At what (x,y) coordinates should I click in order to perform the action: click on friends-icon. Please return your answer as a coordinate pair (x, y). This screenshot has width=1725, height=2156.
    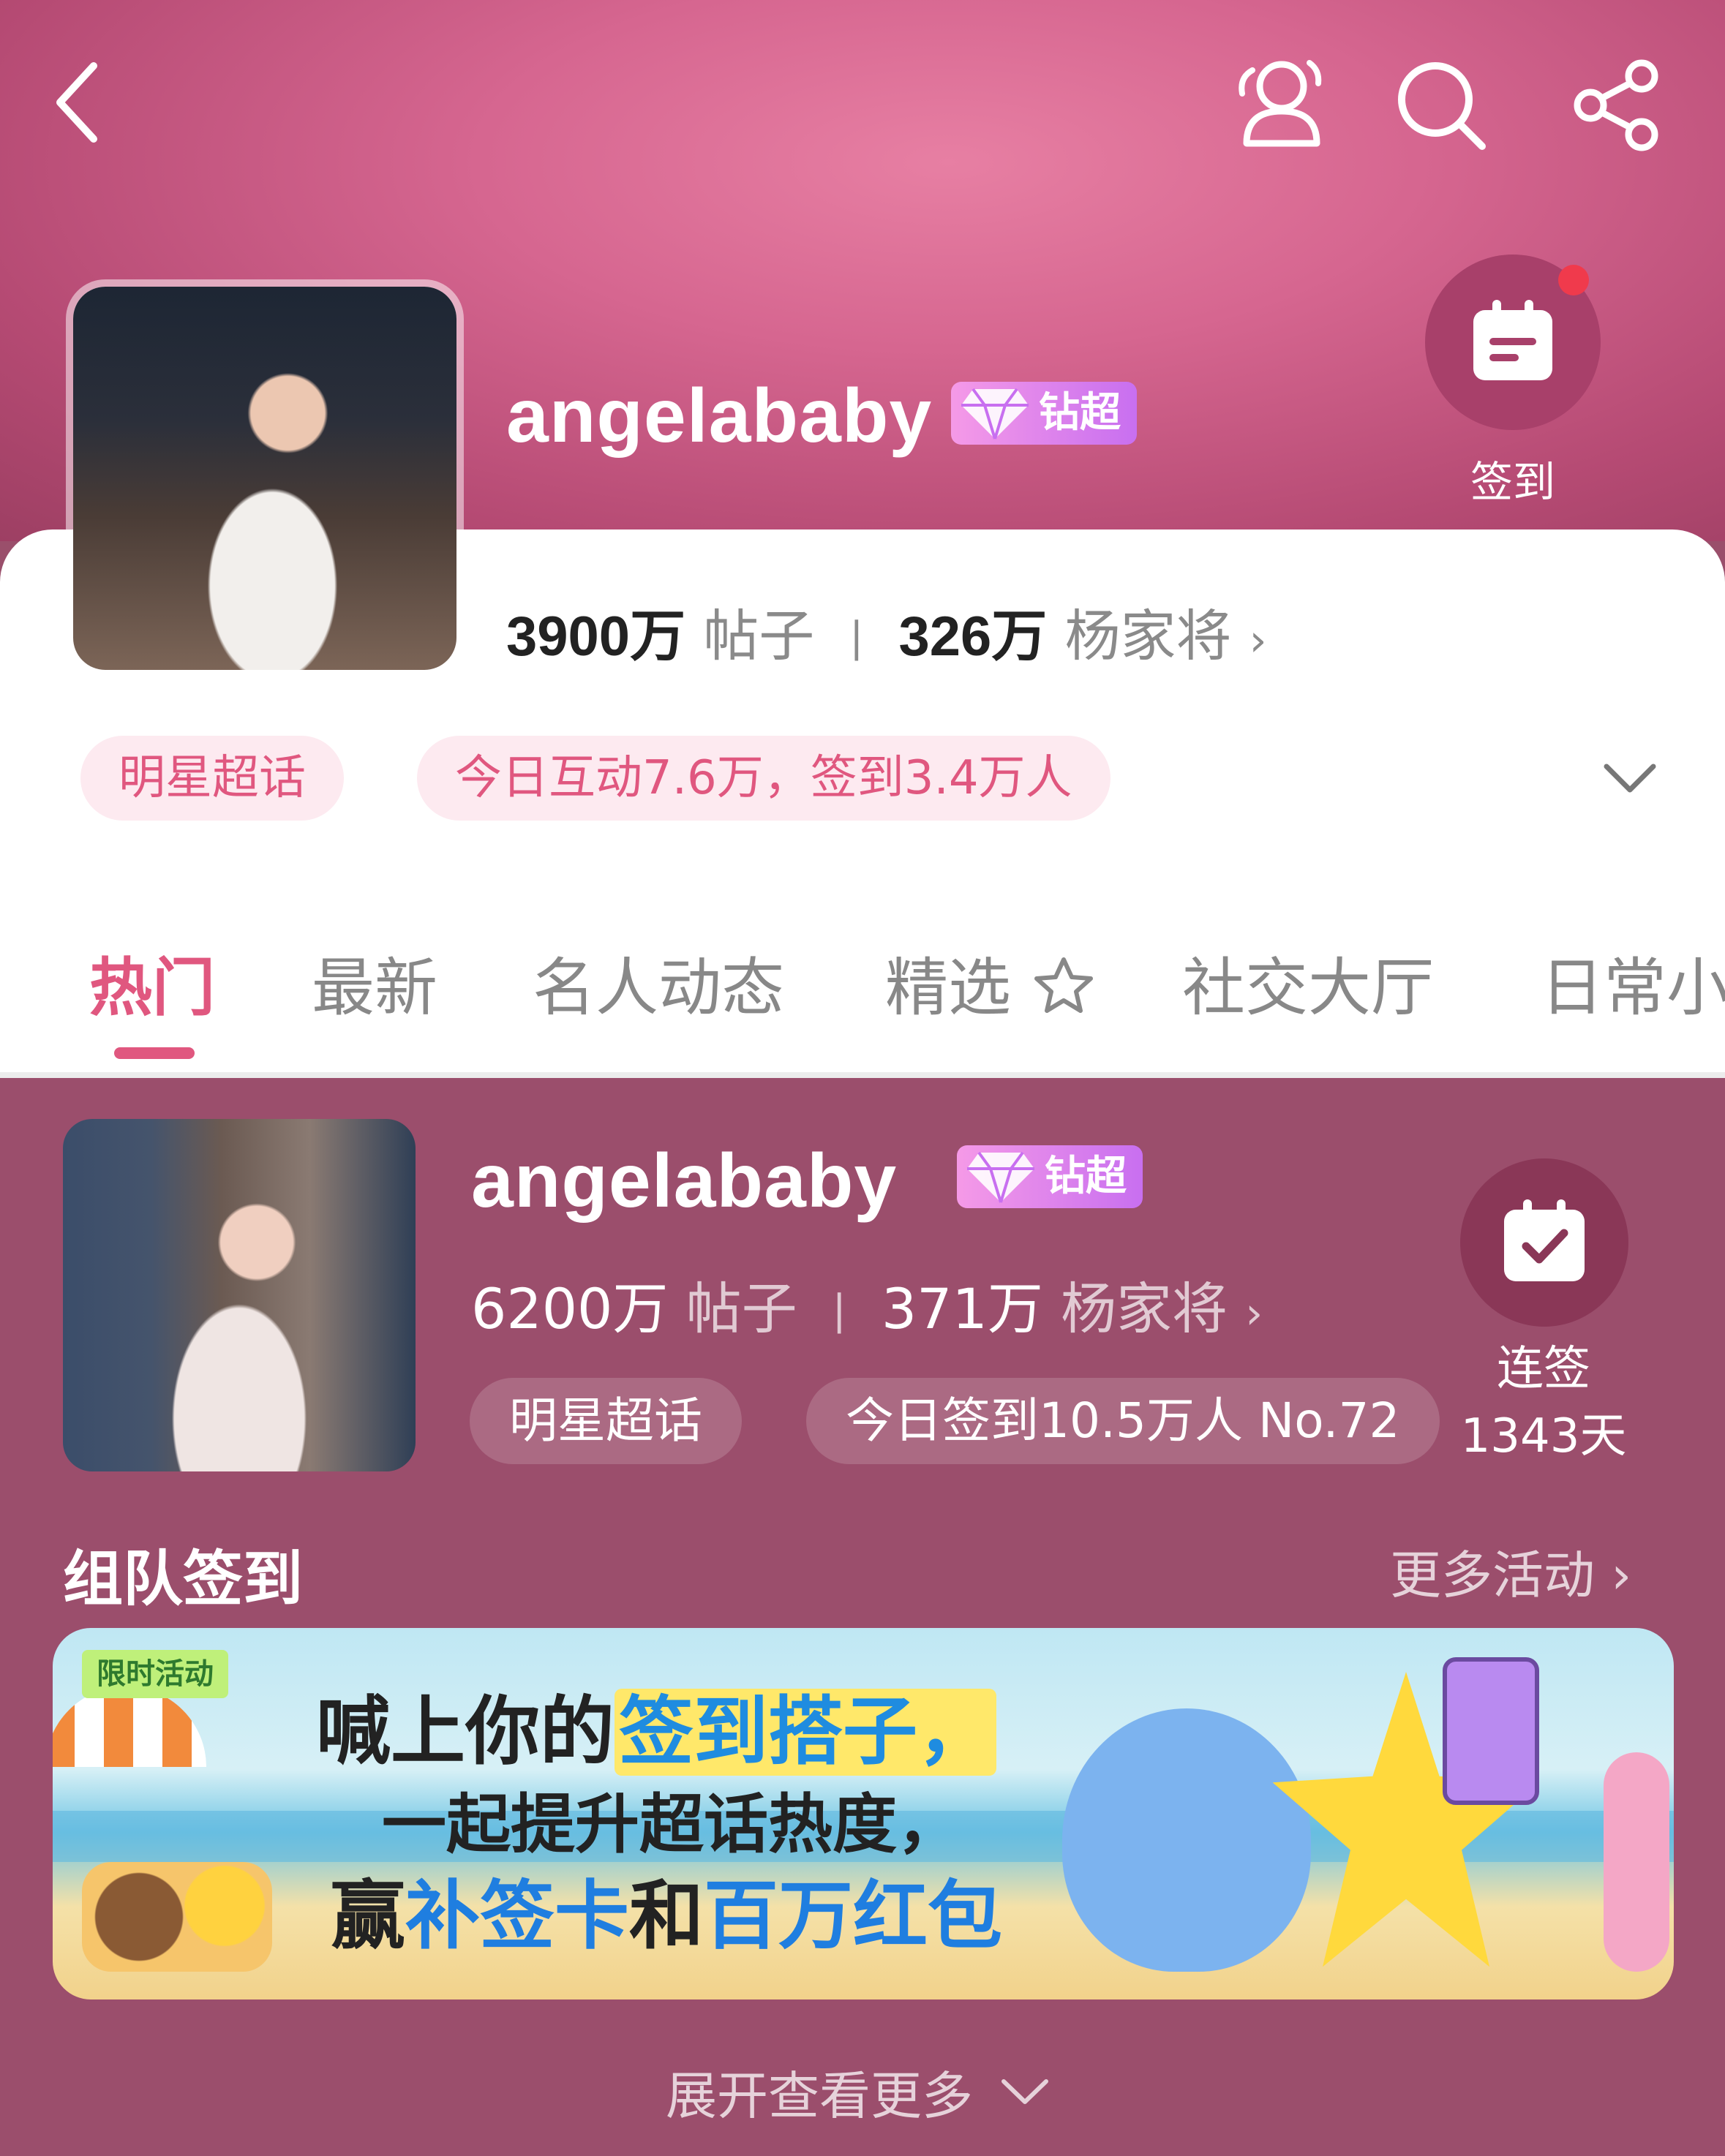
    Looking at the image, I should click on (1281, 99).